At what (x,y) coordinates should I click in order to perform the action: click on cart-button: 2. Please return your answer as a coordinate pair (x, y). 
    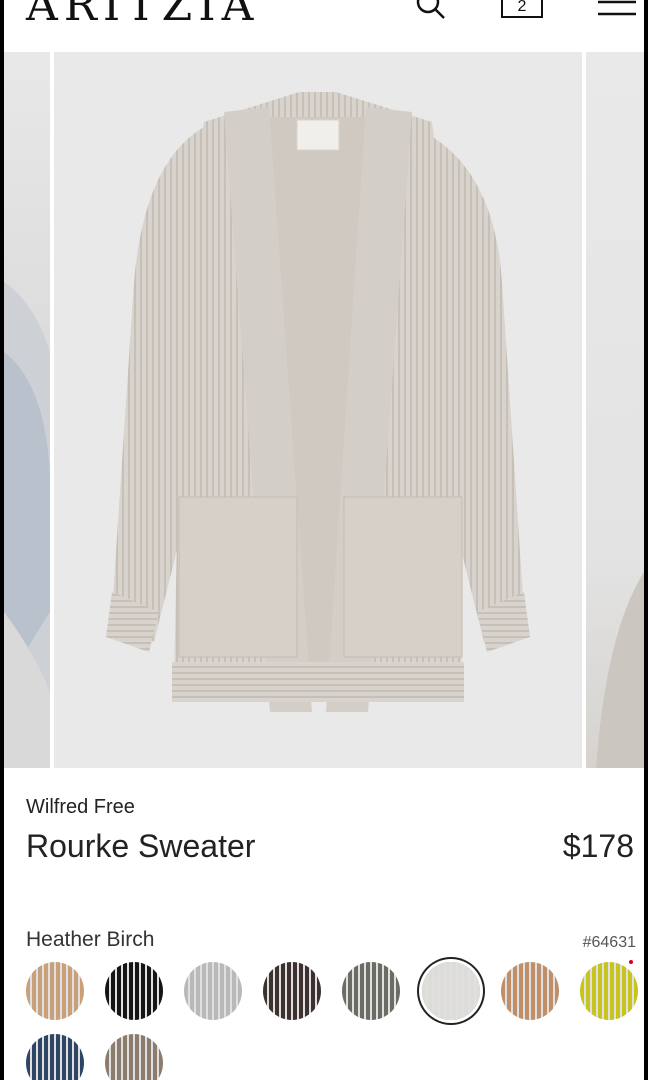
    Looking at the image, I should click on (522, 11).